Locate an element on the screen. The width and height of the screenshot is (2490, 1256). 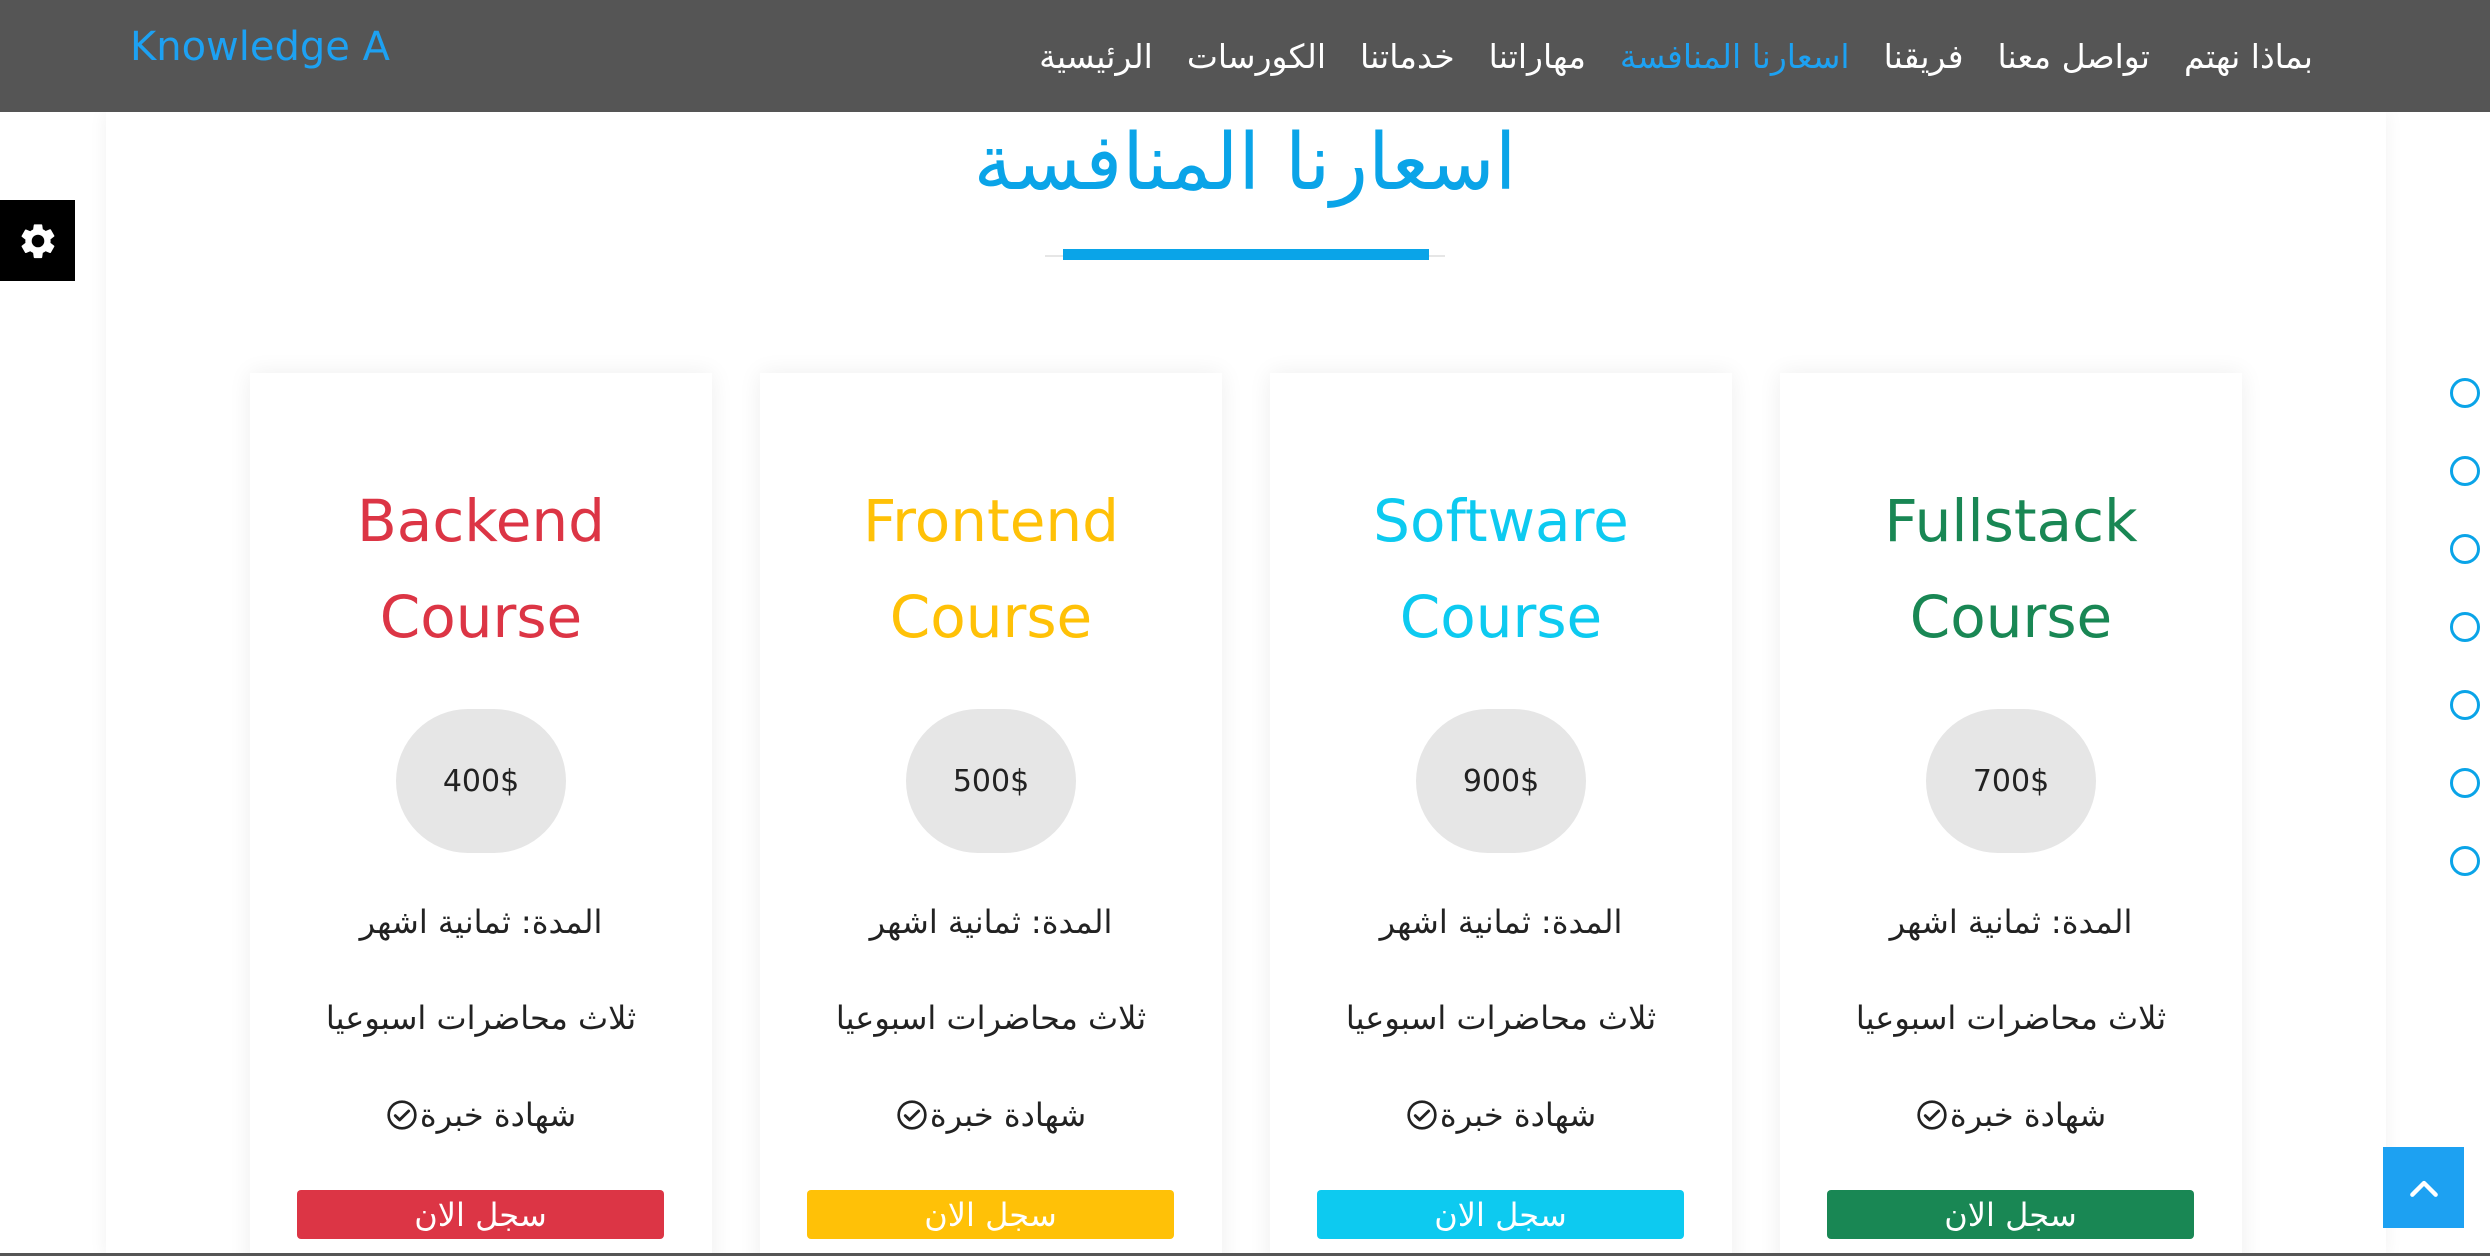
card-title: Backend Course is located at coordinates (481, 569).